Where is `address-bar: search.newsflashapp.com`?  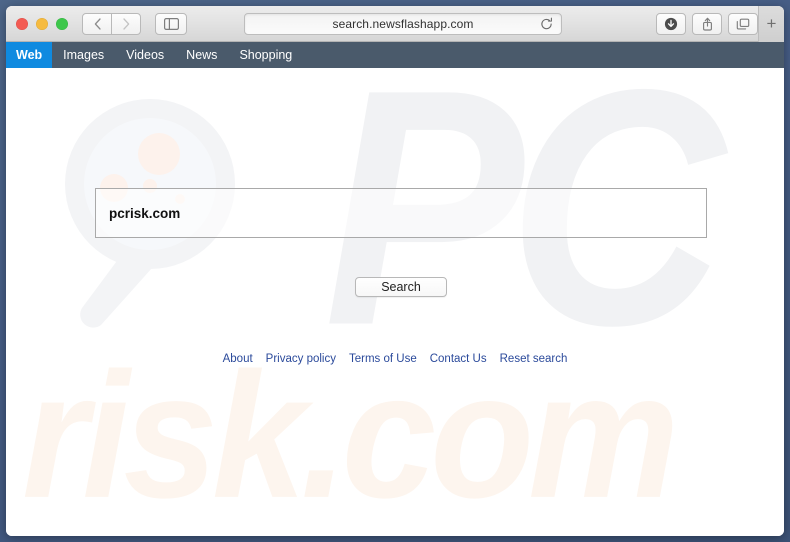
address-bar: search.newsflashapp.com is located at coordinates (403, 24).